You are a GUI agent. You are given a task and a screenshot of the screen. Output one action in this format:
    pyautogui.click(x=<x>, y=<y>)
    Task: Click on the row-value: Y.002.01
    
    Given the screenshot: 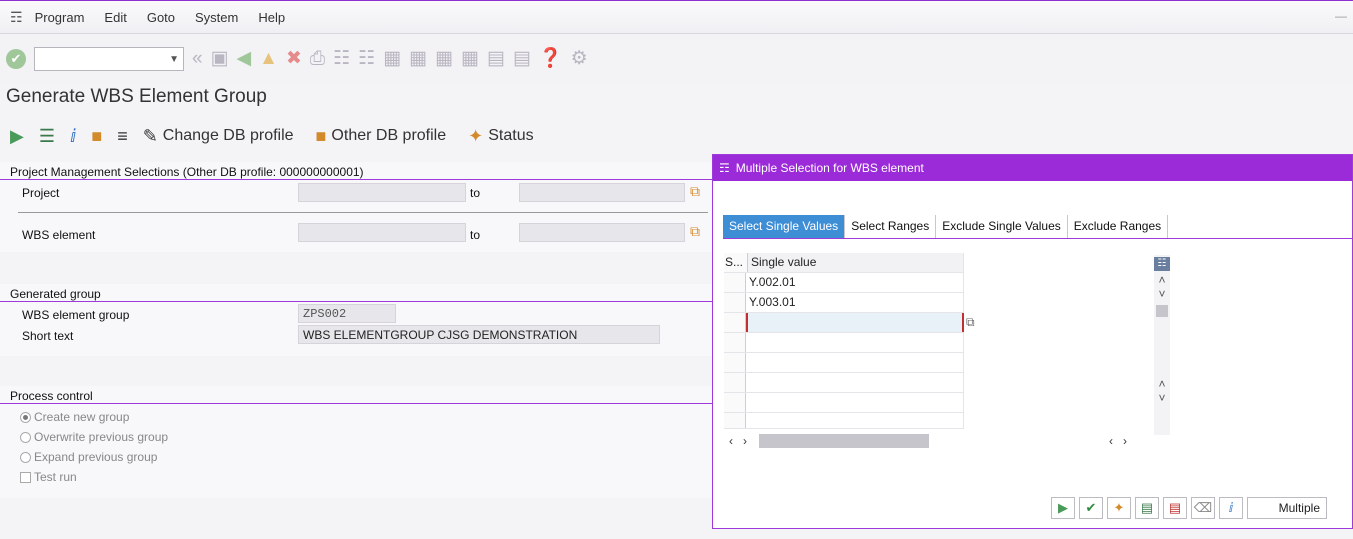 What is the action you would take?
    pyautogui.click(x=855, y=282)
    